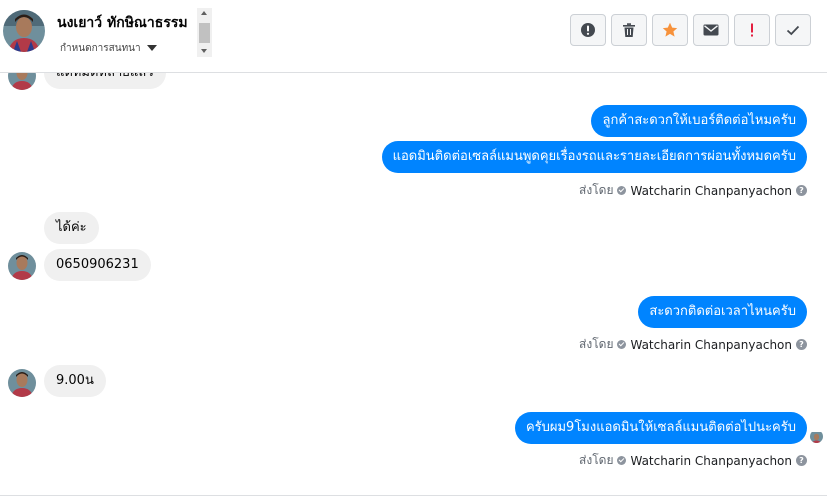 The width and height of the screenshot is (827, 498). I want to click on stage-label: กำหนดการสนทนา, so click(100, 48).